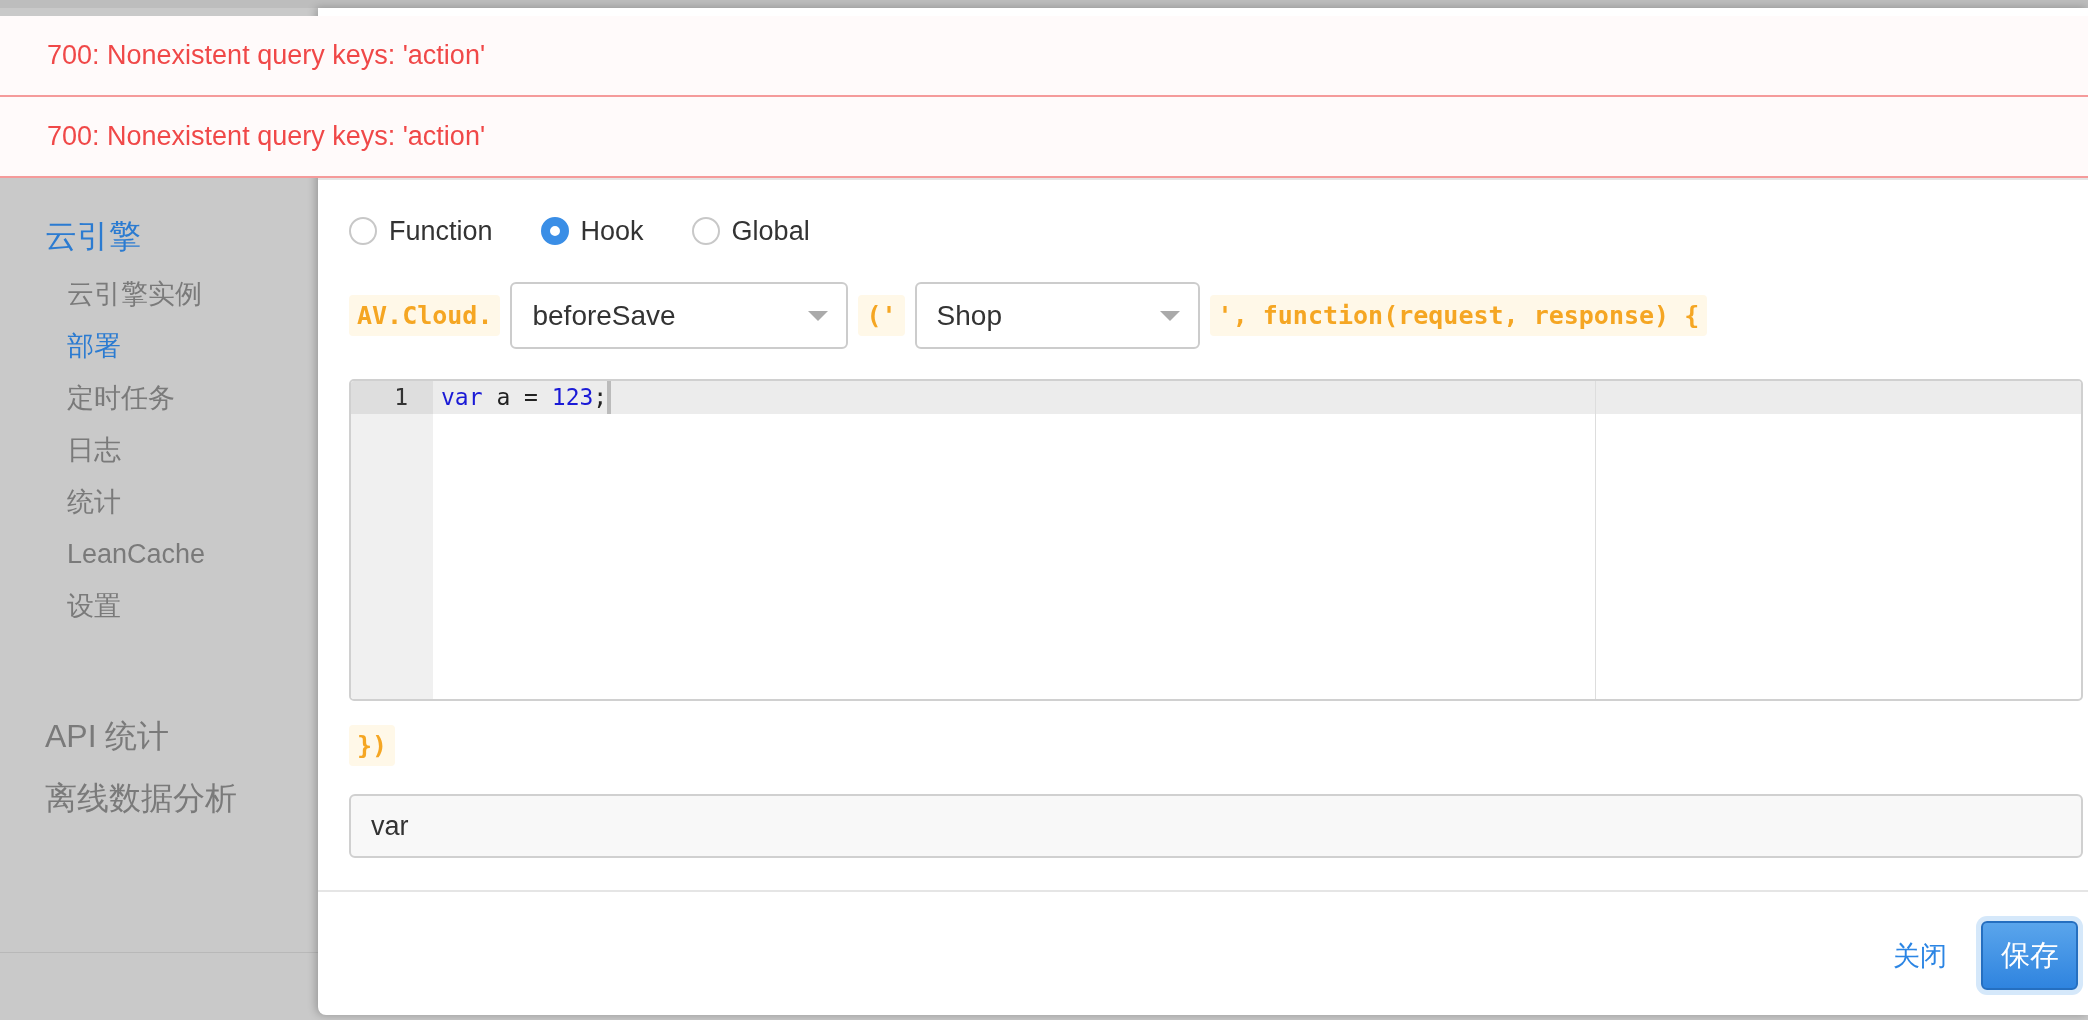  Describe the element at coordinates (881, 315) in the screenshot. I see `code-paren: ('` at that location.